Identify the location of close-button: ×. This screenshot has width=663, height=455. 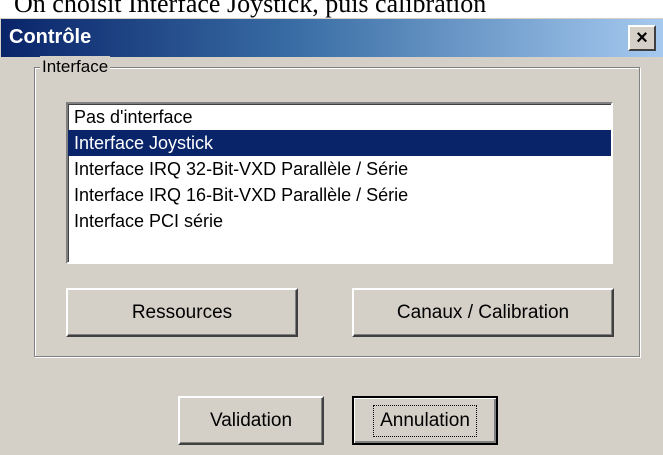
(642, 38).